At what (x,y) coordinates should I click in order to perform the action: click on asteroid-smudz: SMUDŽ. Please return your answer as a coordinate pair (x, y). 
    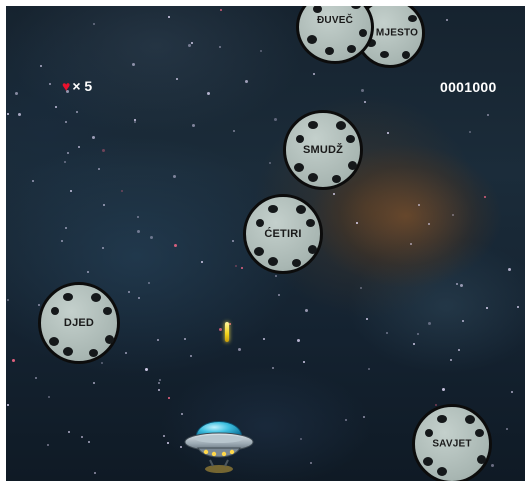
    Looking at the image, I should click on (323, 150).